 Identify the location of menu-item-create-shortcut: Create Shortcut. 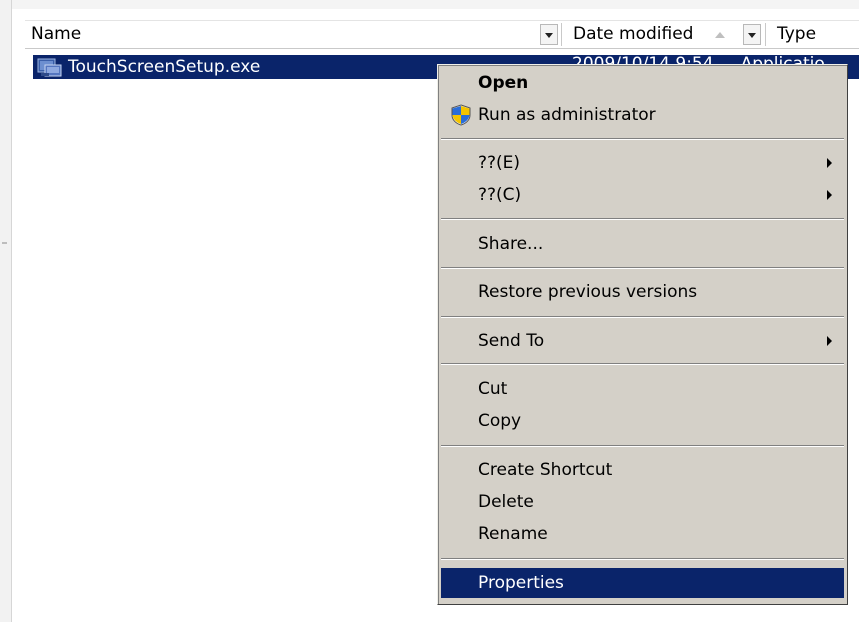
(642, 470).